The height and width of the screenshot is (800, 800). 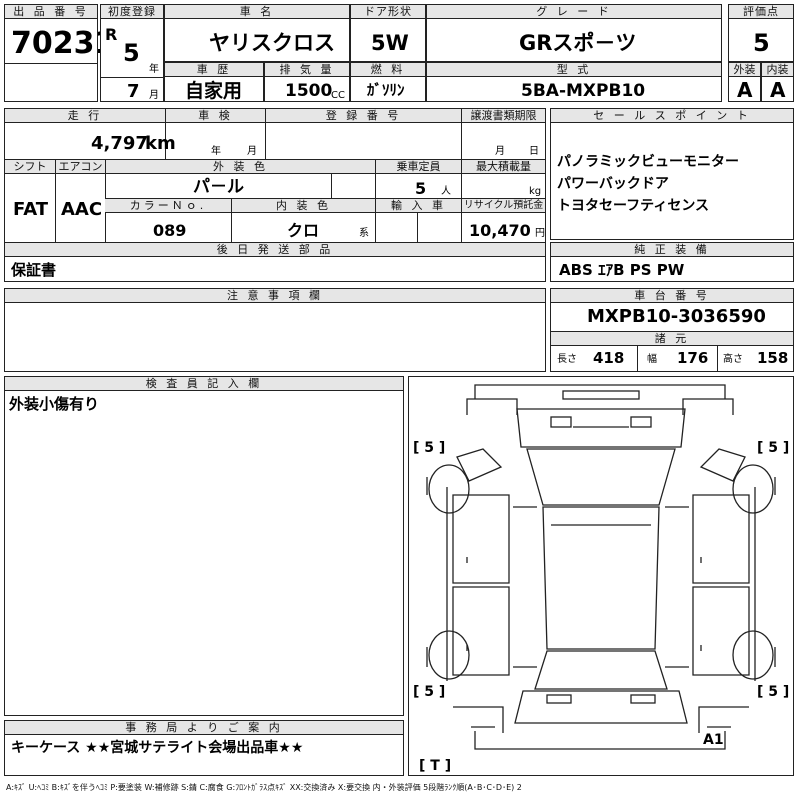 I want to click on int-grade-box: 内装 A, so click(x=777, y=82).